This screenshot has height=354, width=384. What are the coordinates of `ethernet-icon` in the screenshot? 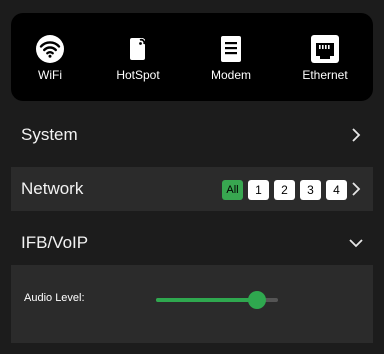 It's located at (325, 49).